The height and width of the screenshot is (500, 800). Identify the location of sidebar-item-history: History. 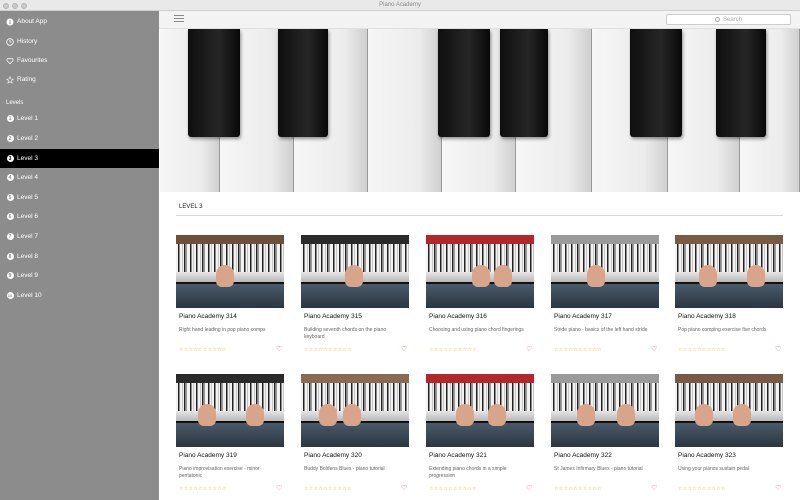
(79, 41).